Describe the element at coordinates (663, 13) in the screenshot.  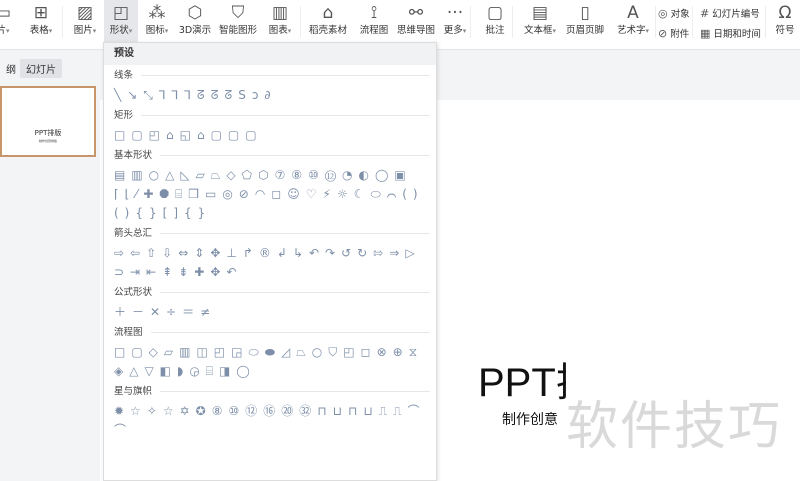
I see `object-icon: ◎` at that location.